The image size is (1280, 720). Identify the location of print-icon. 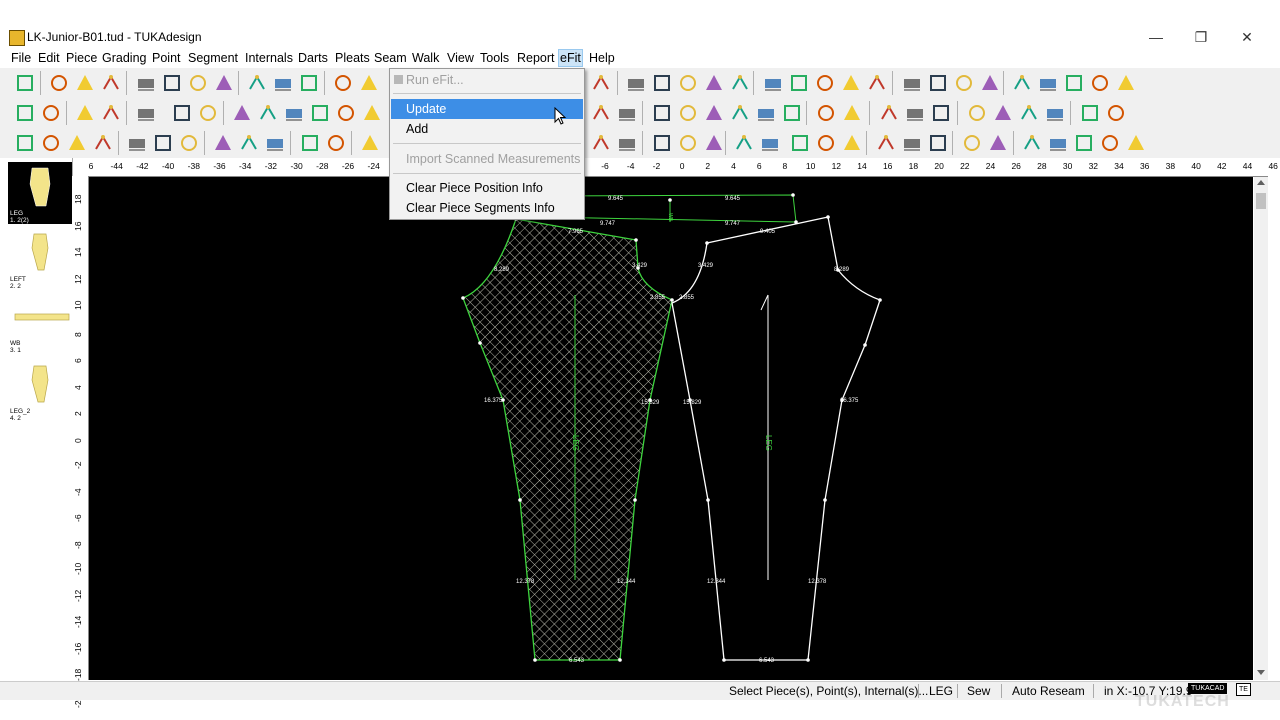
(146, 83).